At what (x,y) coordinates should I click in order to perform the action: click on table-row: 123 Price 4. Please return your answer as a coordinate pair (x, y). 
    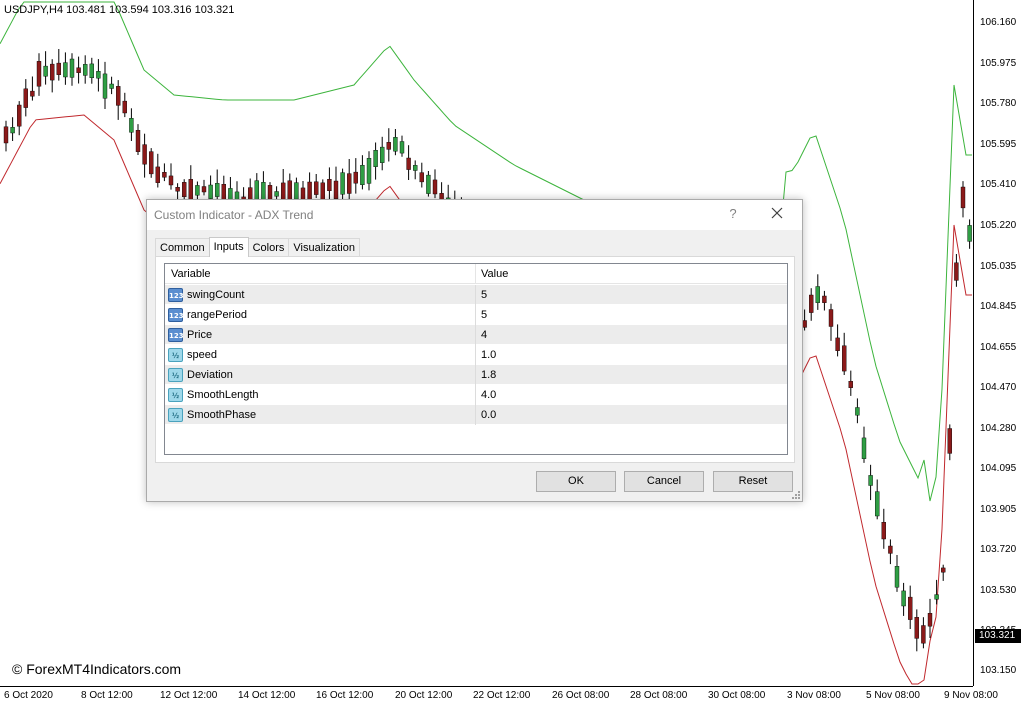
    Looking at the image, I should click on (476, 335).